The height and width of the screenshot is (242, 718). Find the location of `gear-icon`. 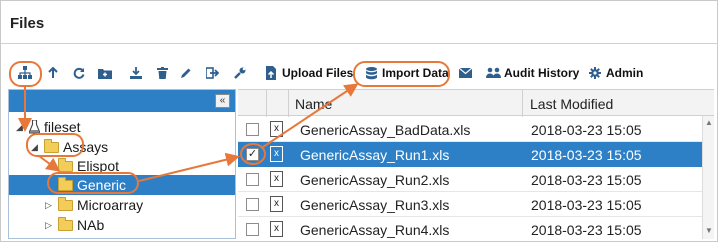

gear-icon is located at coordinates (595, 73).